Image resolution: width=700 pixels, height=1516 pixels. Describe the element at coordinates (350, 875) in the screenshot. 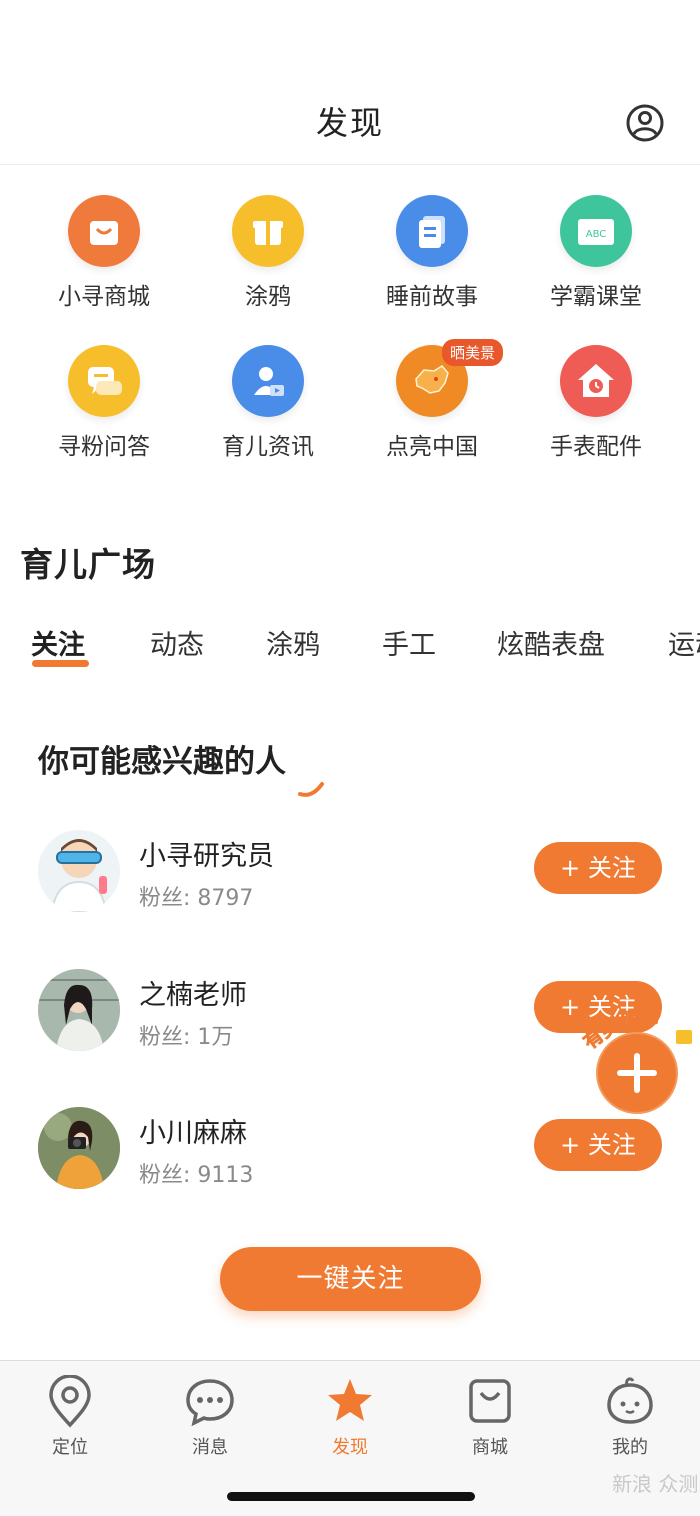

I see `list-item: 小寻研究员 粉丝: 8797 + 关注` at that location.